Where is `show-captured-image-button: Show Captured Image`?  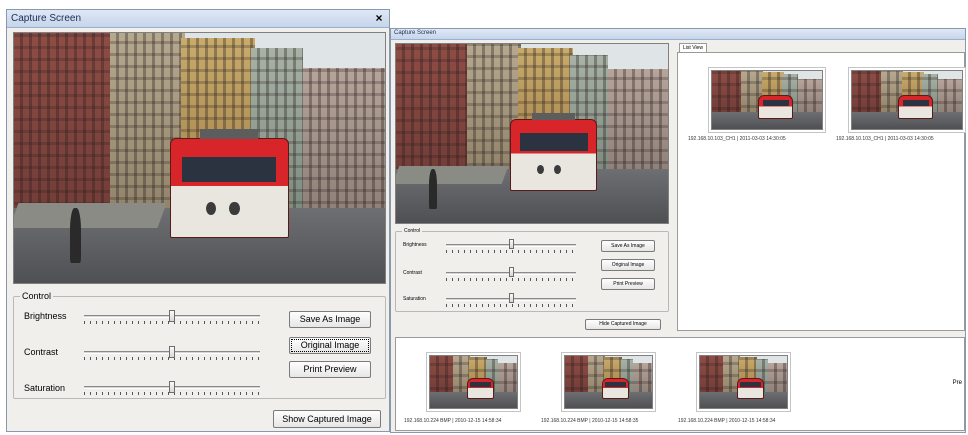 show-captured-image-button: Show Captured Image is located at coordinates (327, 419).